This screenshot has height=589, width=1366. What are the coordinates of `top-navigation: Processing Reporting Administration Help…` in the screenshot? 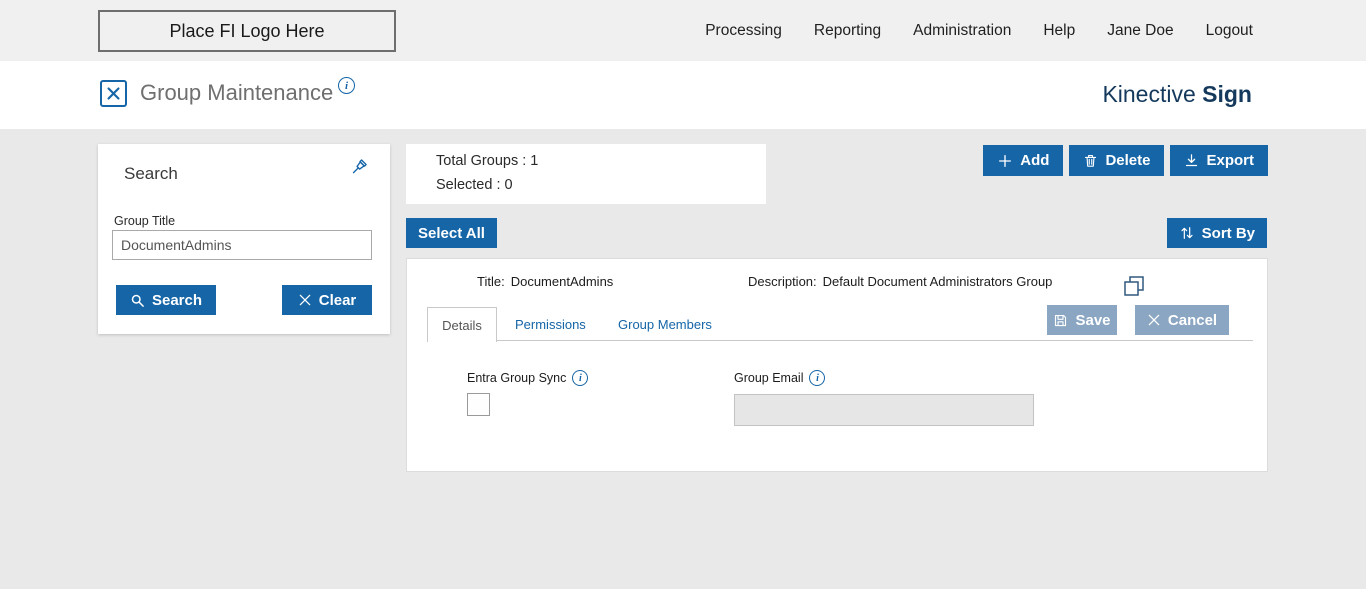 It's located at (979, 30).